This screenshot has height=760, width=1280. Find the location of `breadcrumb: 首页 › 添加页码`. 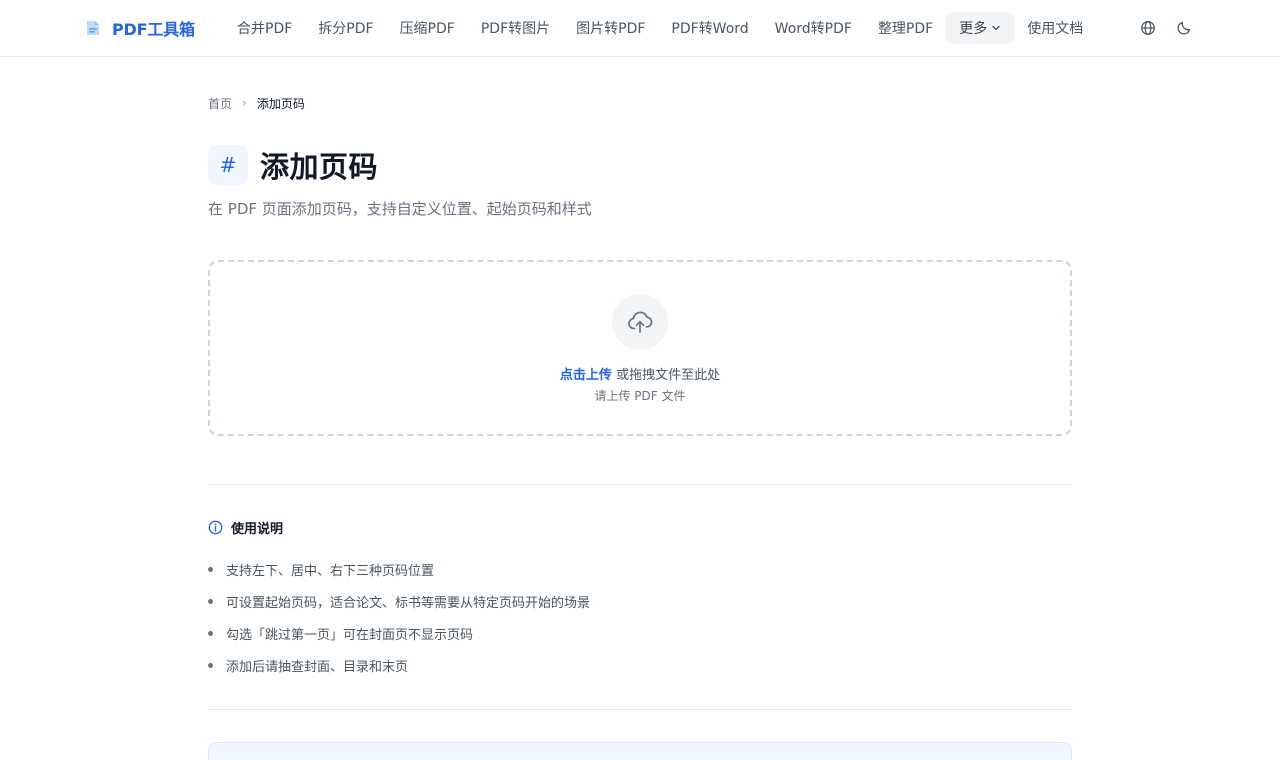

breadcrumb: 首页 › 添加页码 is located at coordinates (256, 103).